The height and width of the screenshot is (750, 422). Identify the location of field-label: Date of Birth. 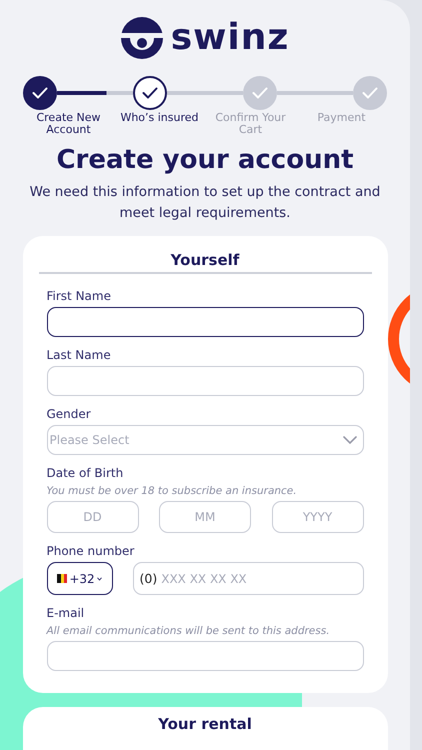
(85, 473).